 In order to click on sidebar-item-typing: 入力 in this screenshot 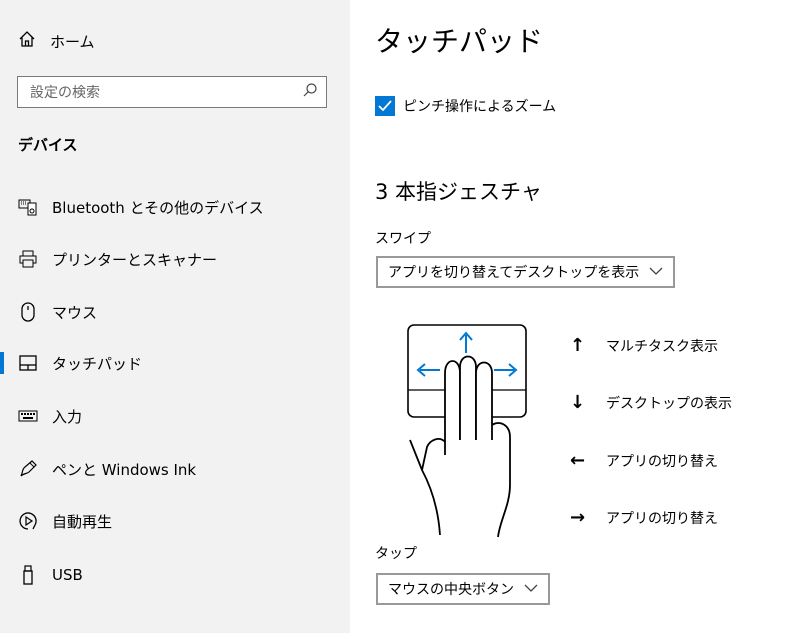, I will do `click(175, 416)`.